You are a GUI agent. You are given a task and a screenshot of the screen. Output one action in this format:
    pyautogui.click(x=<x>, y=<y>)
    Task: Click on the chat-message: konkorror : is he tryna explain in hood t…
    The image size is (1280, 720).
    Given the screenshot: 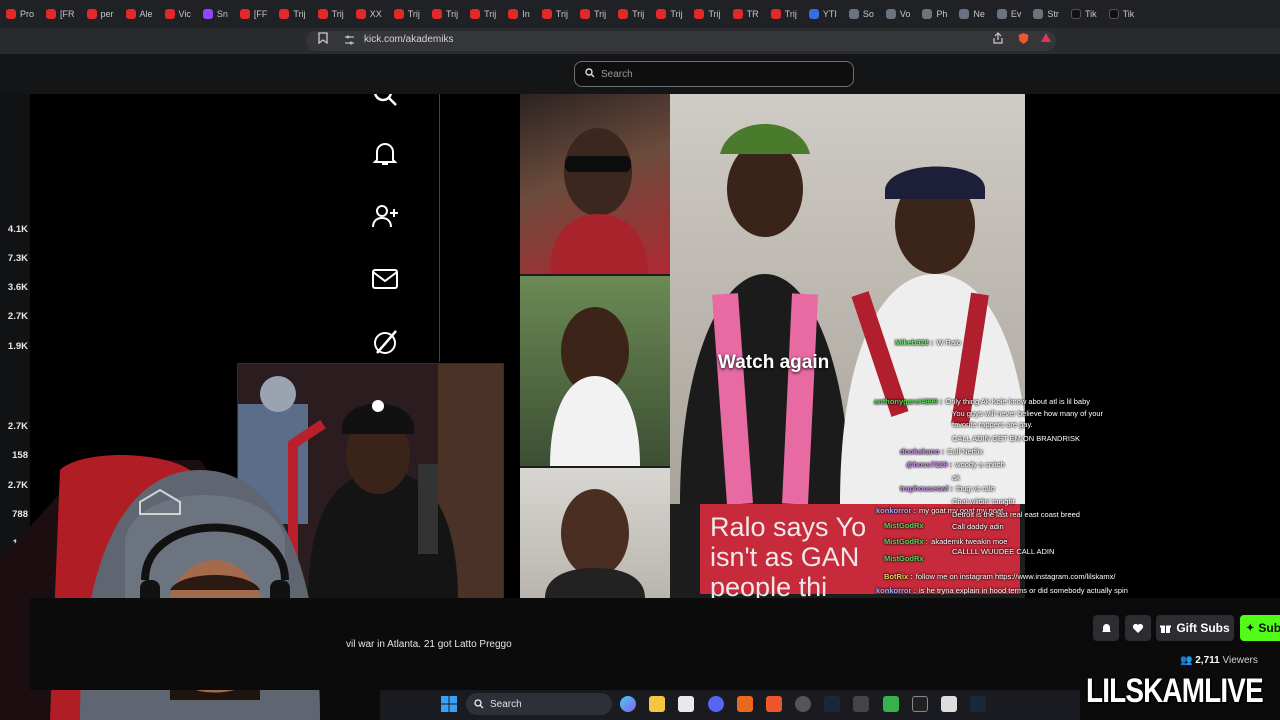 What is the action you would take?
    pyautogui.click(x=1002, y=590)
    